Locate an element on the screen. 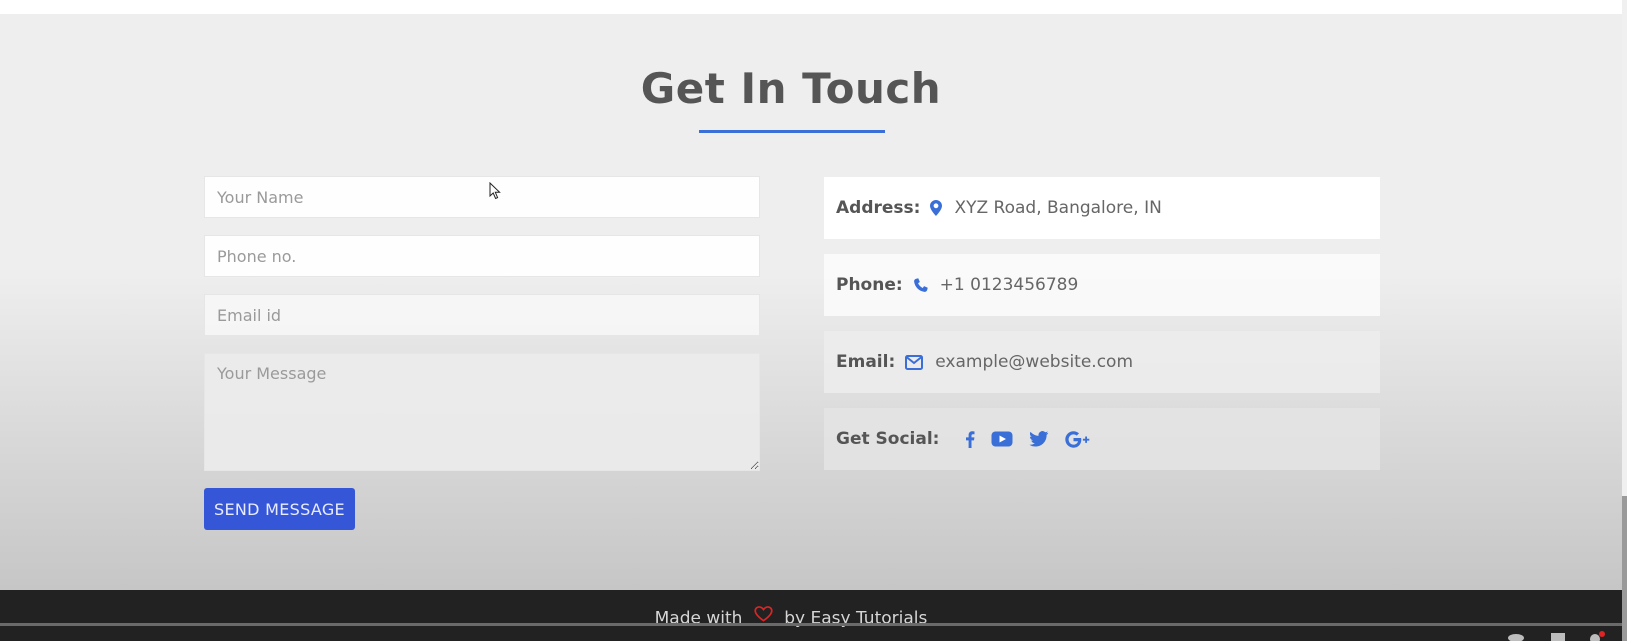  envelope-icon is located at coordinates (914, 362).